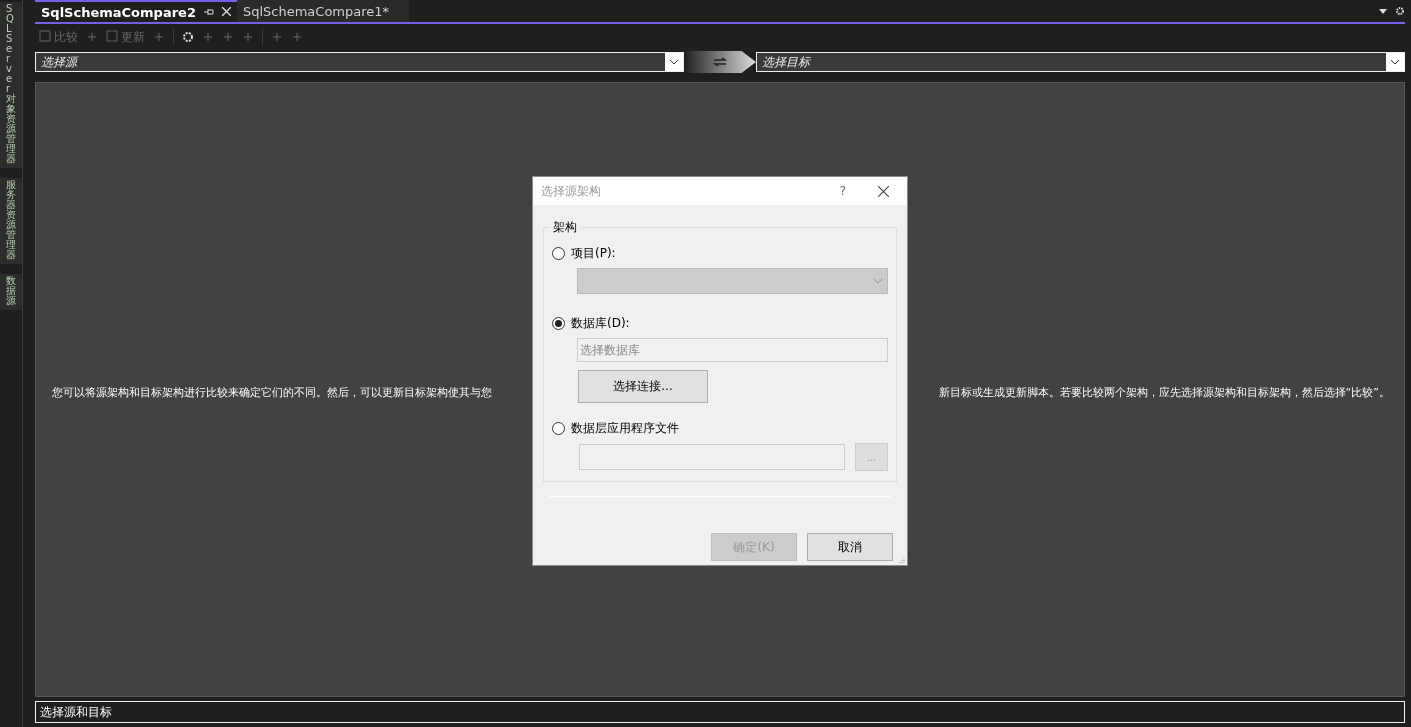 The image size is (1411, 727). I want to click on side-tab: 服务器资源管理器, so click(11, 221).